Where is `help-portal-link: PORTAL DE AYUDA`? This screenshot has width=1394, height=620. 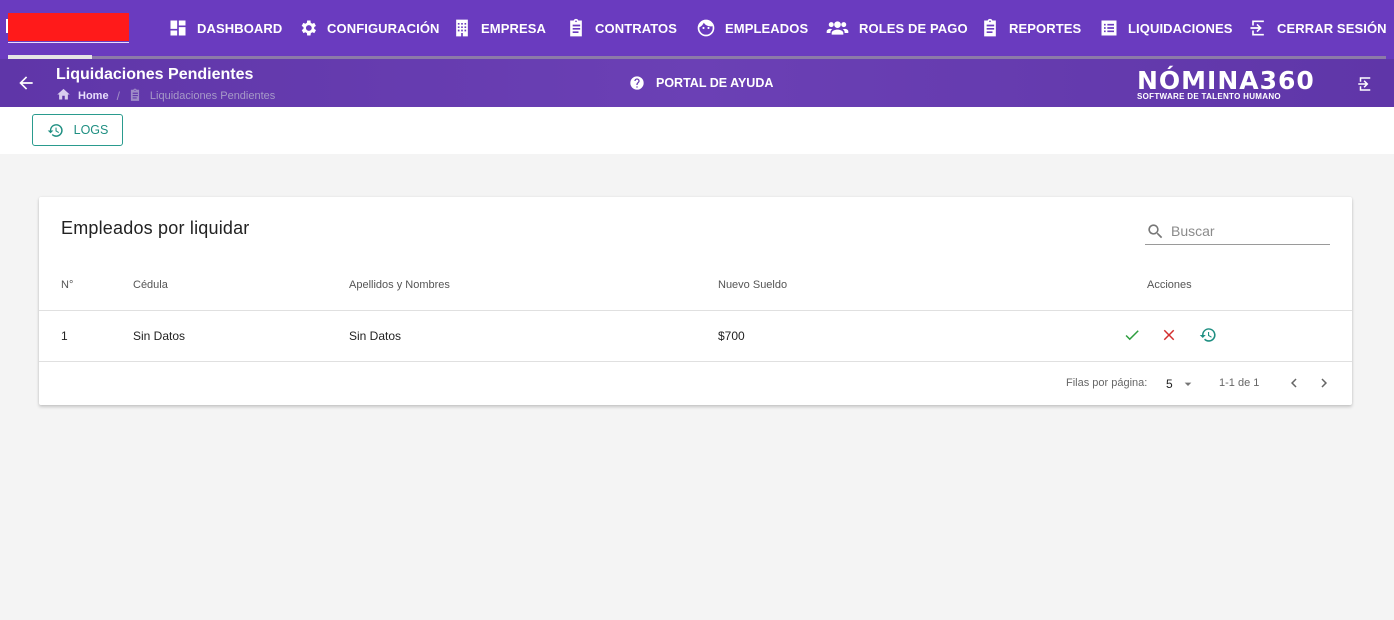 help-portal-link: PORTAL DE AYUDA is located at coordinates (701, 83).